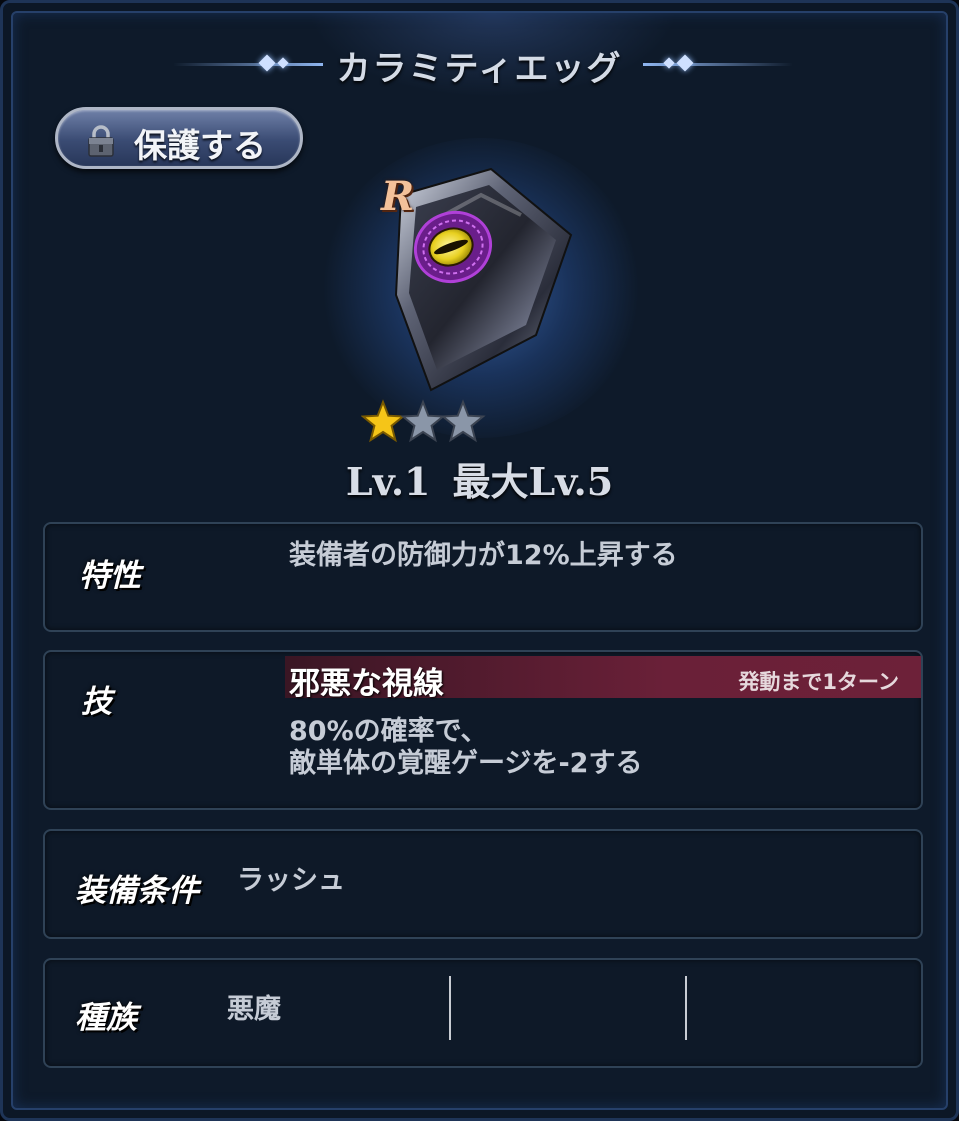 The height and width of the screenshot is (1121, 959). What do you see at coordinates (366, 684) in the screenshot?
I see `skill-name: 邪悪な視線` at bounding box center [366, 684].